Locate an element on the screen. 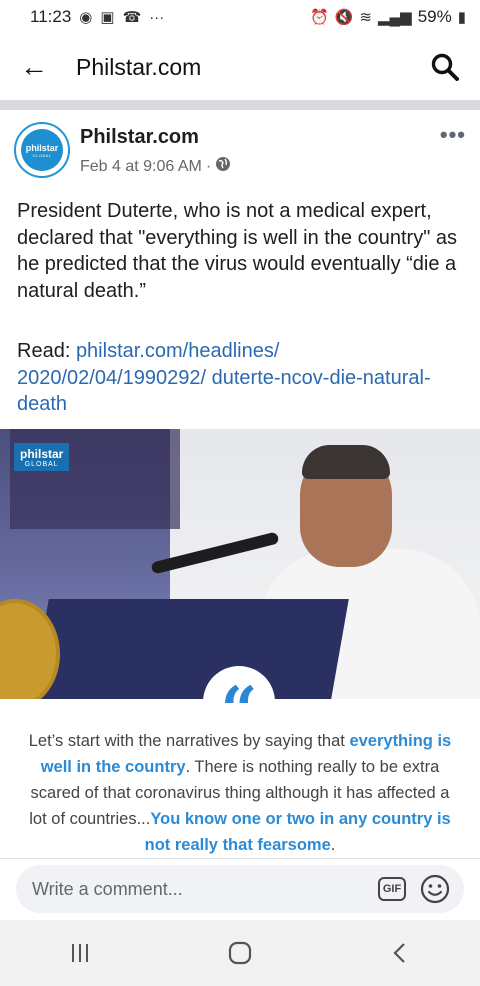  page-title: Philstar.com is located at coordinates (139, 66).